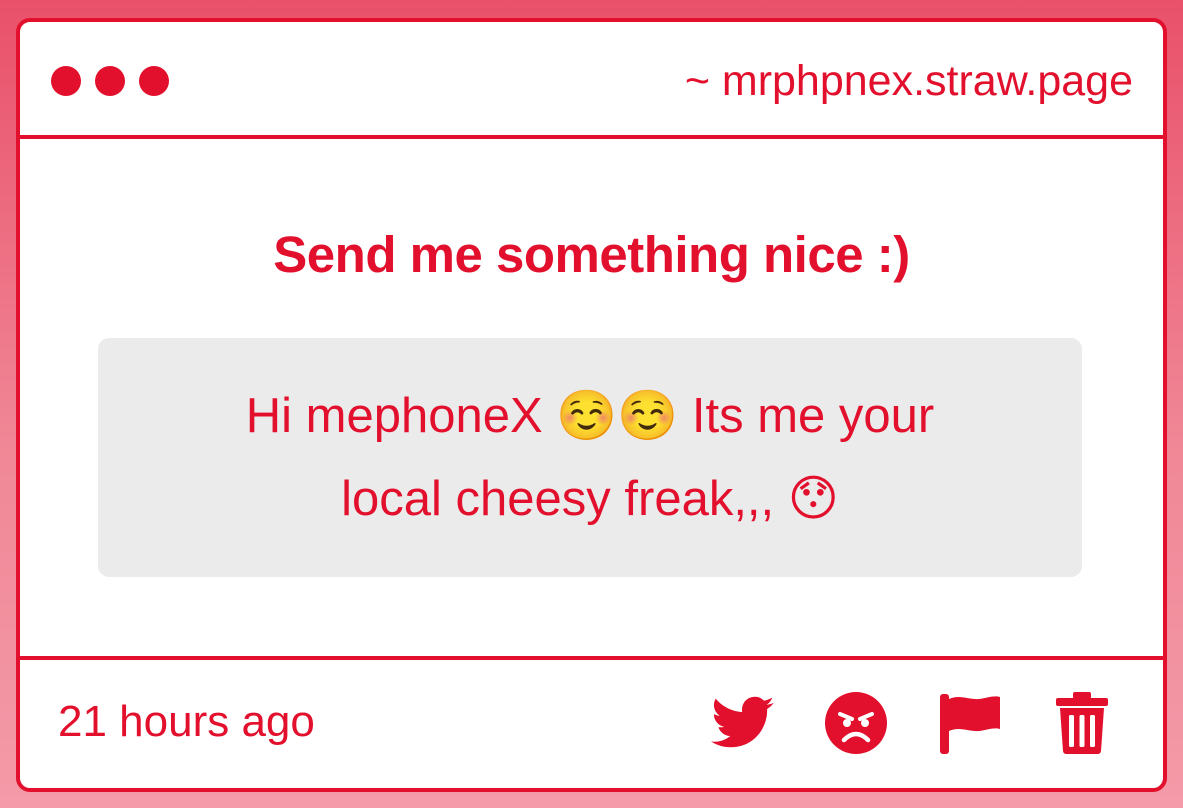  I want to click on share-twitter-button, so click(743, 723).